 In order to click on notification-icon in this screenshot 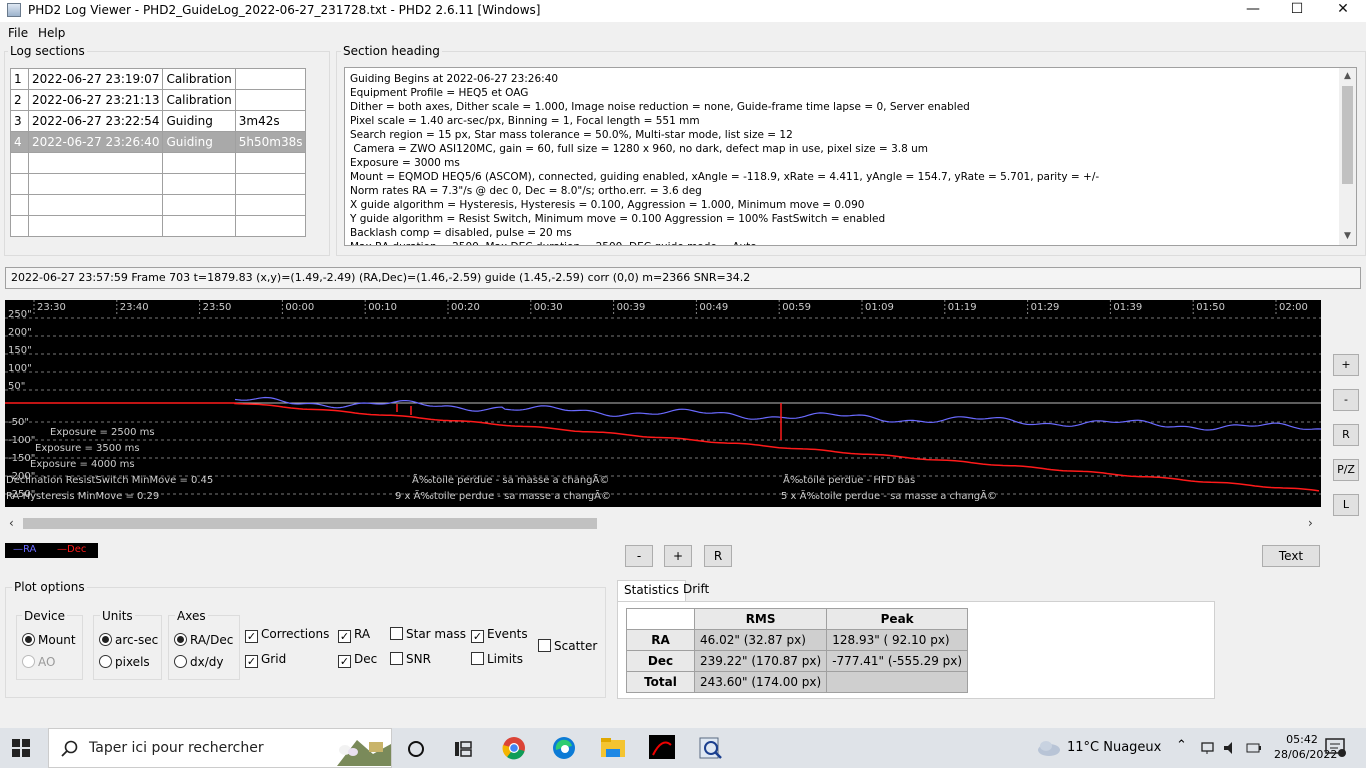, I will do `click(1338, 750)`.